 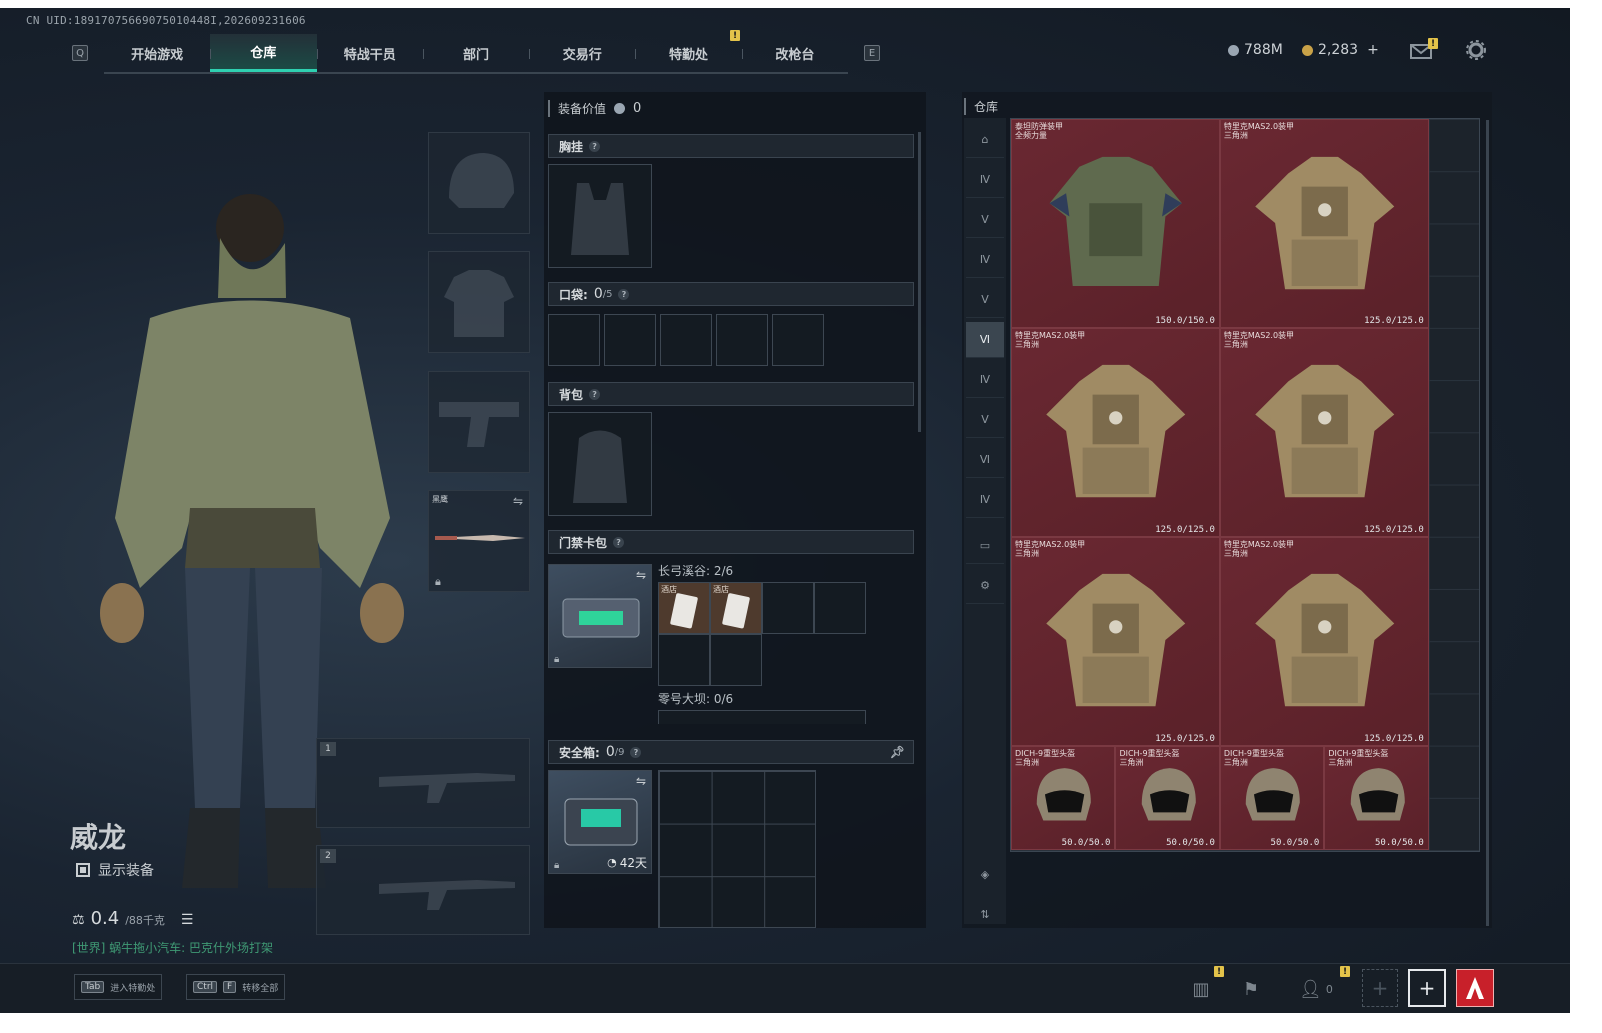 What do you see at coordinates (688, 53) in the screenshot?
I see `tab-special-ops: 特勤处` at bounding box center [688, 53].